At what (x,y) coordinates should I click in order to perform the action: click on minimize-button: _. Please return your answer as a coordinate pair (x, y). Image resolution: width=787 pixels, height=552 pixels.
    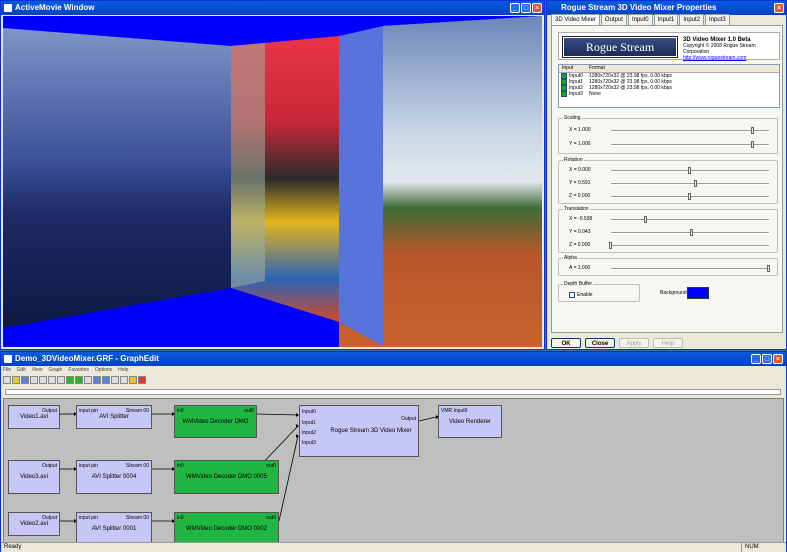
    Looking at the image, I should click on (515, 8).